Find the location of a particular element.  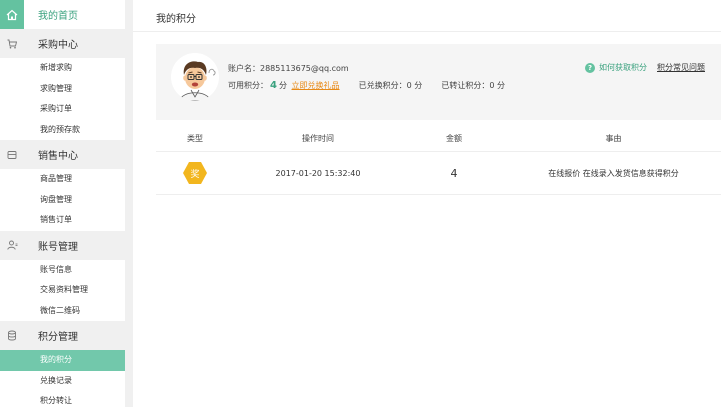

header-type: 类型 is located at coordinates (195, 138).